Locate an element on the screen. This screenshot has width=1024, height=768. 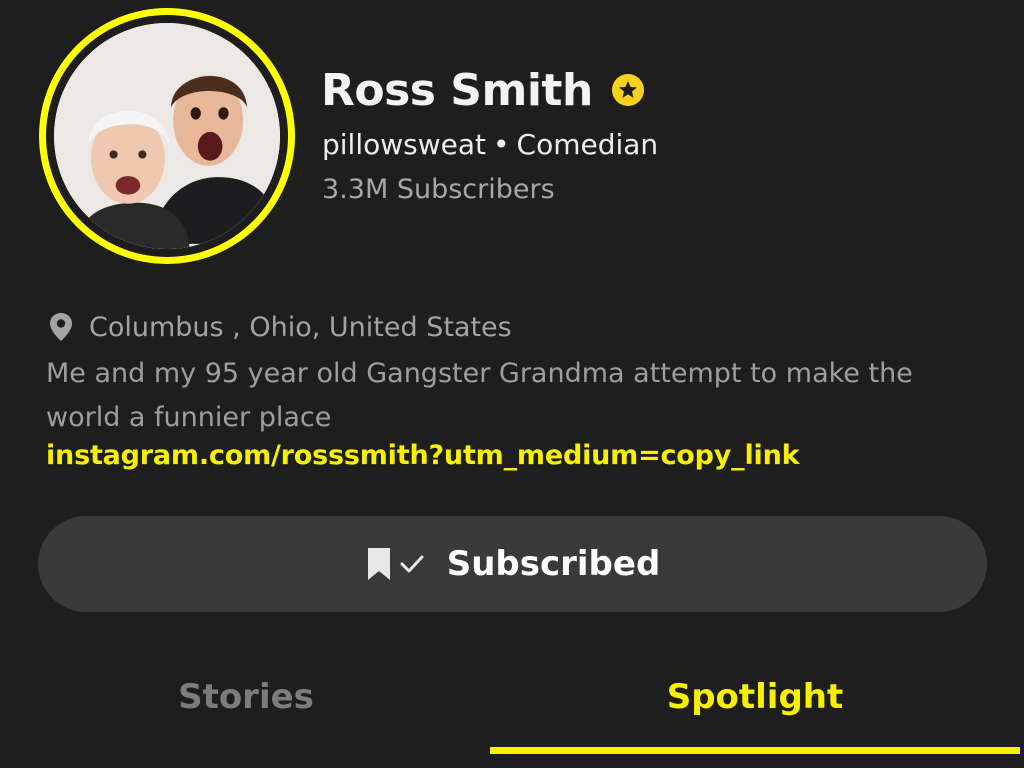
checkmark-icon is located at coordinates (412, 564).